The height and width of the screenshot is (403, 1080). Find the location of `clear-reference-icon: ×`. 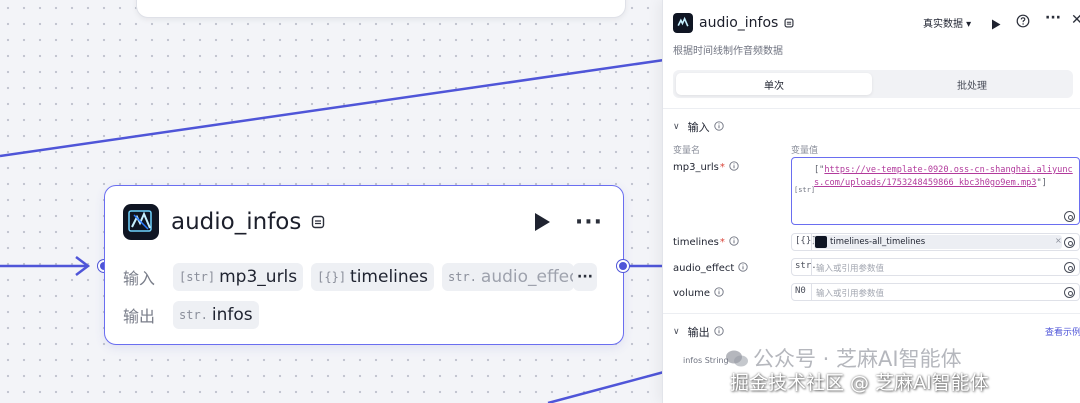

clear-reference-icon: × is located at coordinates (1058, 240).